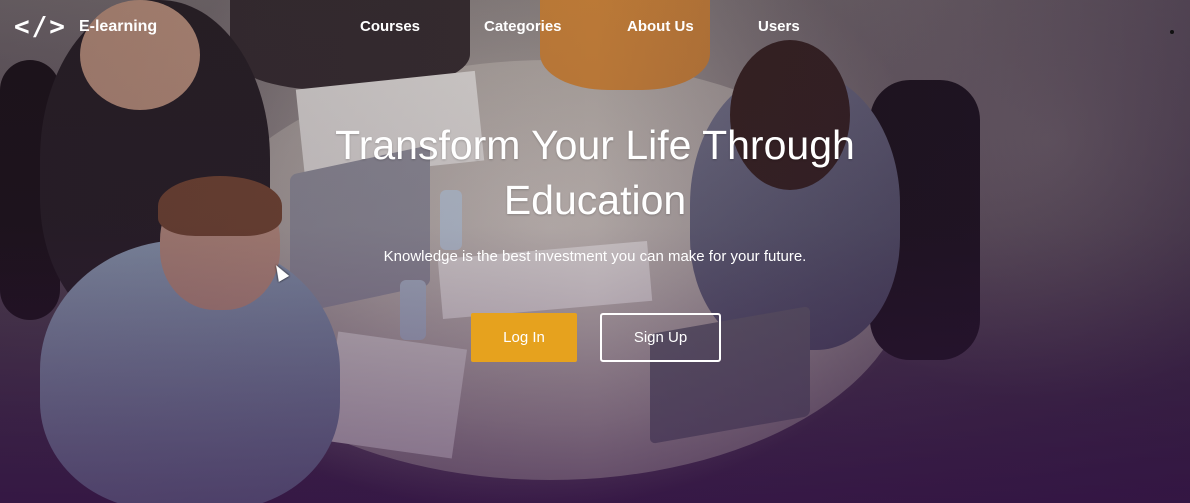 The width and height of the screenshot is (1190, 503). I want to click on signup-button: Sign Up, so click(660, 337).